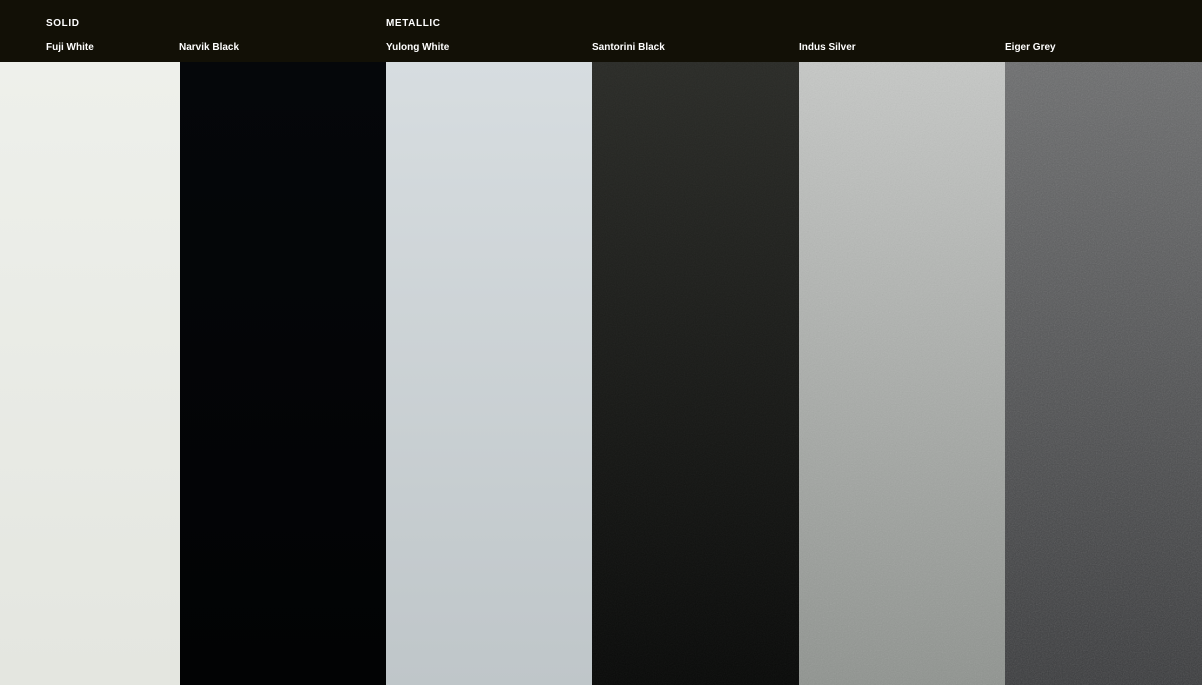 This screenshot has height=685, width=1202. What do you see at coordinates (827, 47) in the screenshot?
I see `indus-silver-label: Indus Silver` at bounding box center [827, 47].